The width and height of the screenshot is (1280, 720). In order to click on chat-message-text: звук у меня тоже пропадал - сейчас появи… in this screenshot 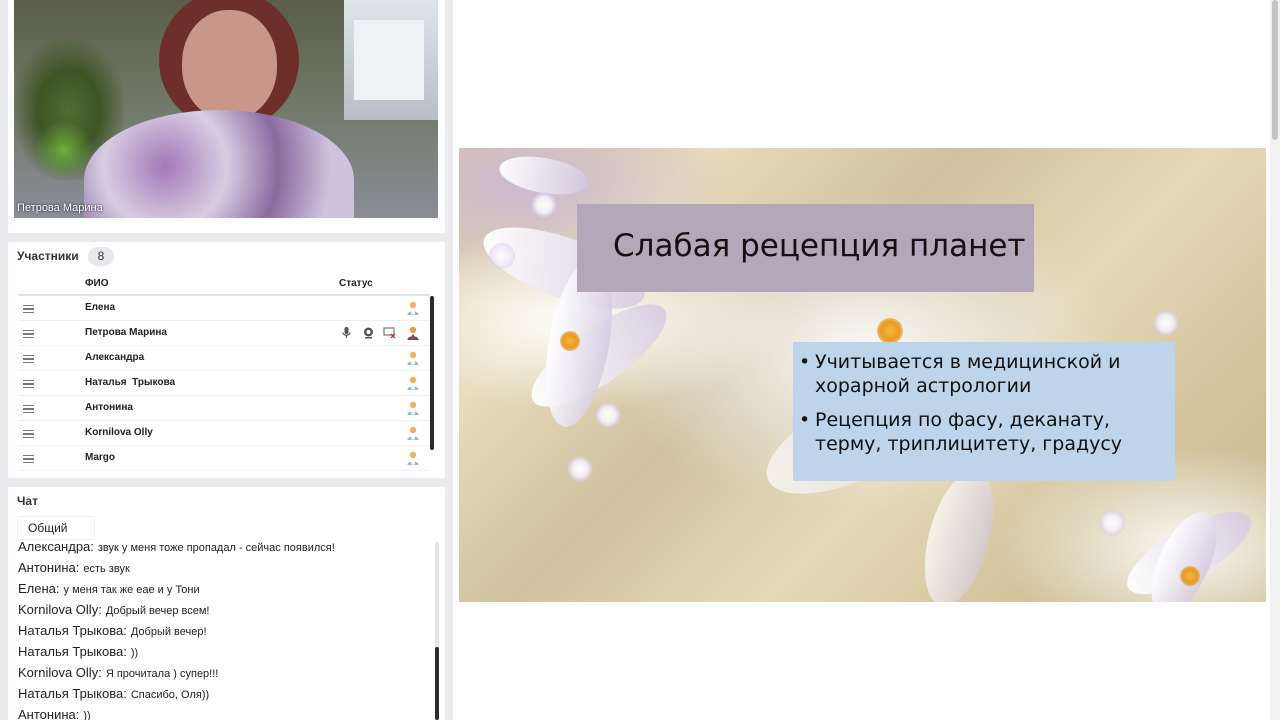, I will do `click(216, 548)`.